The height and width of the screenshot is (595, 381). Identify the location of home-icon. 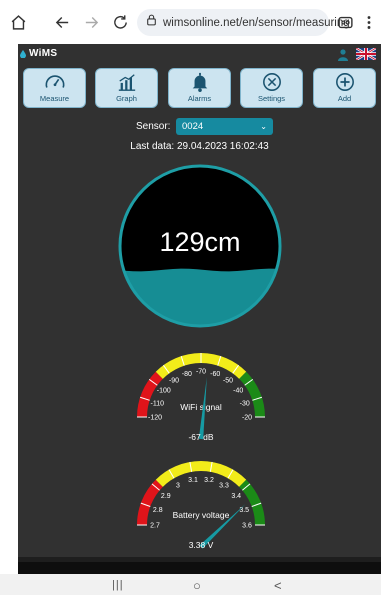
(18, 22).